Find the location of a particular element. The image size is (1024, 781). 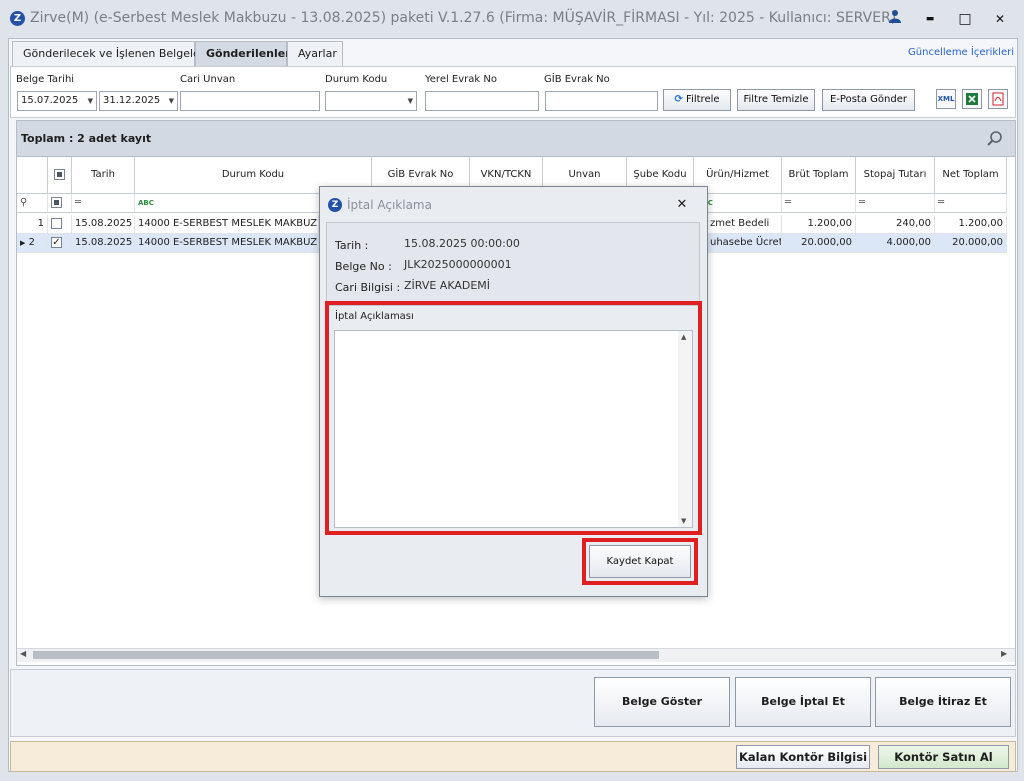

row-checkbox-cell: ✓ is located at coordinates (60, 243).